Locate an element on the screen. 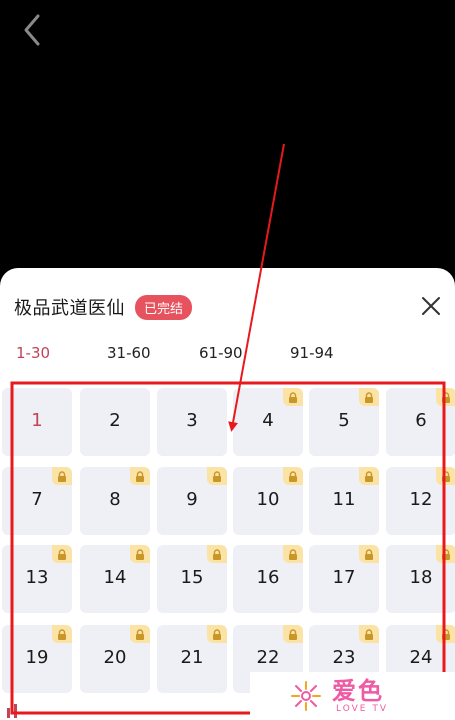 Image resolution: width=455 pixels, height=720 pixels. episode-number: 10 is located at coordinates (268, 499).